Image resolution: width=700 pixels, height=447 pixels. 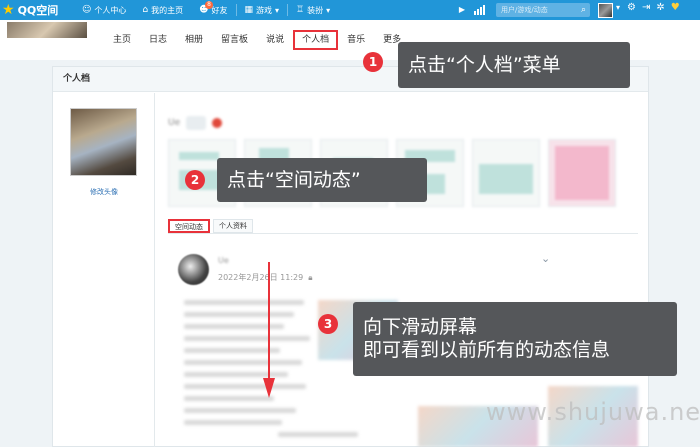 What do you see at coordinates (294, 179) in the screenshot?
I see `callout-text: 点击“空间动态”` at bounding box center [294, 179].